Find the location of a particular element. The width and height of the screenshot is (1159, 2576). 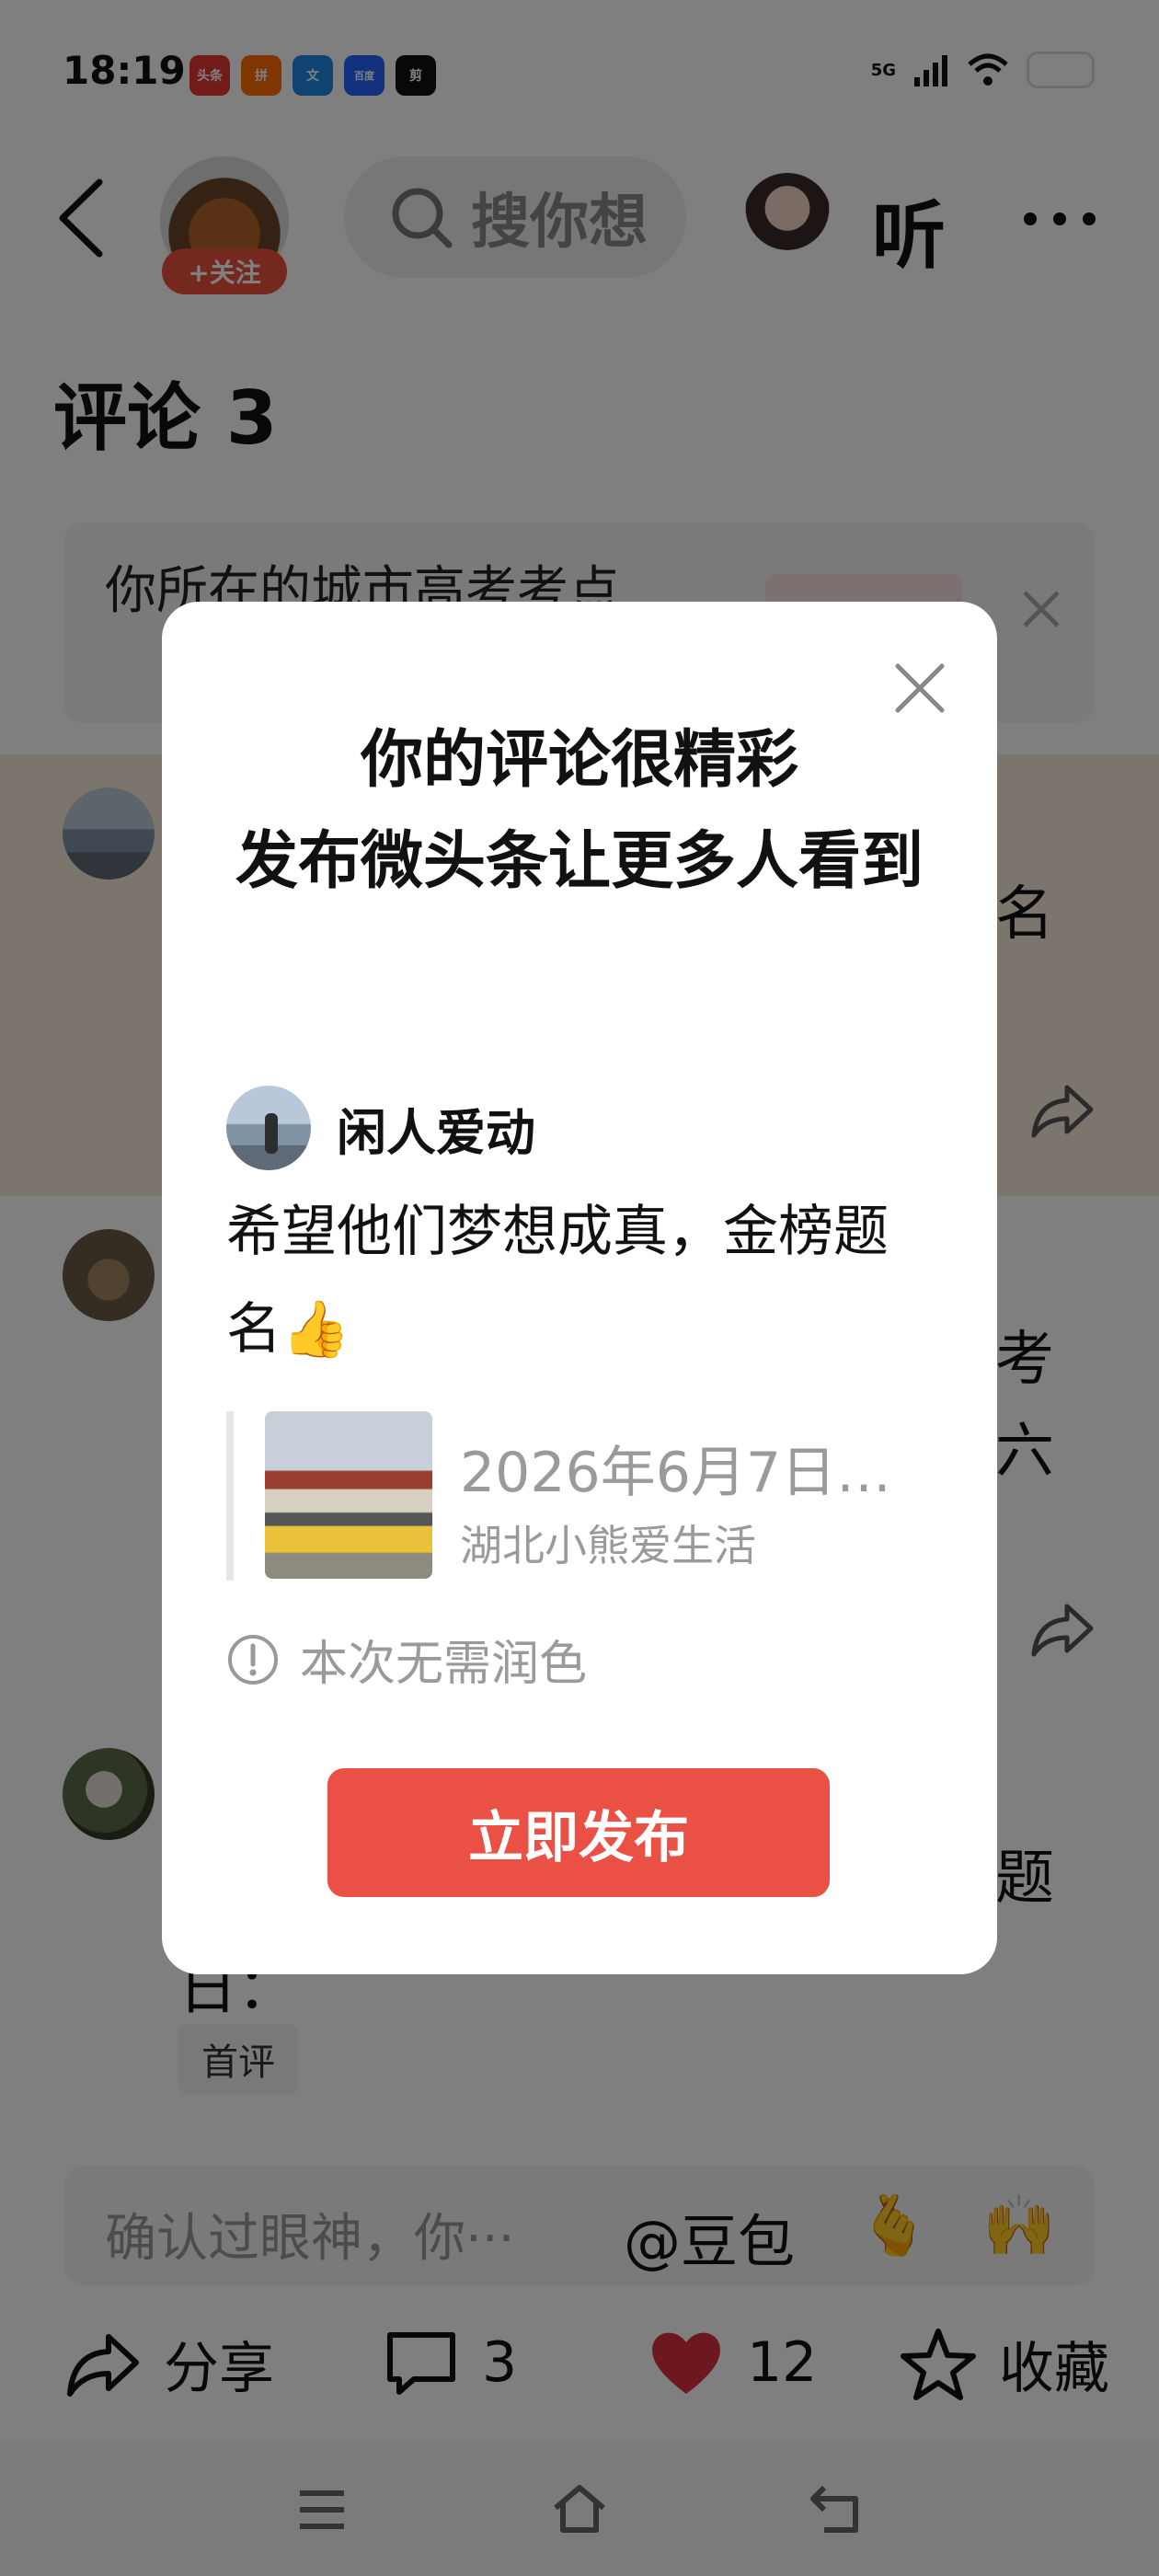

info-circle-icon is located at coordinates (253, 1659).